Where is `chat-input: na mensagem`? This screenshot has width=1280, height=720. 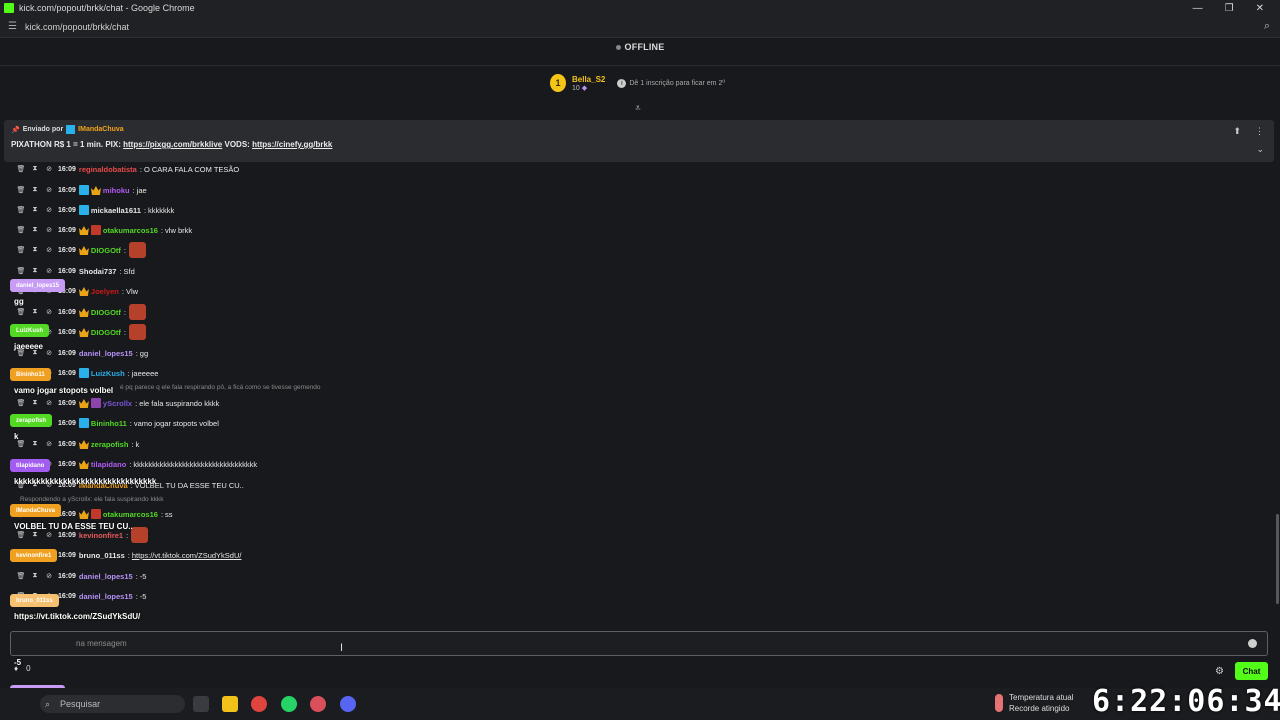 chat-input: na mensagem is located at coordinates (639, 643).